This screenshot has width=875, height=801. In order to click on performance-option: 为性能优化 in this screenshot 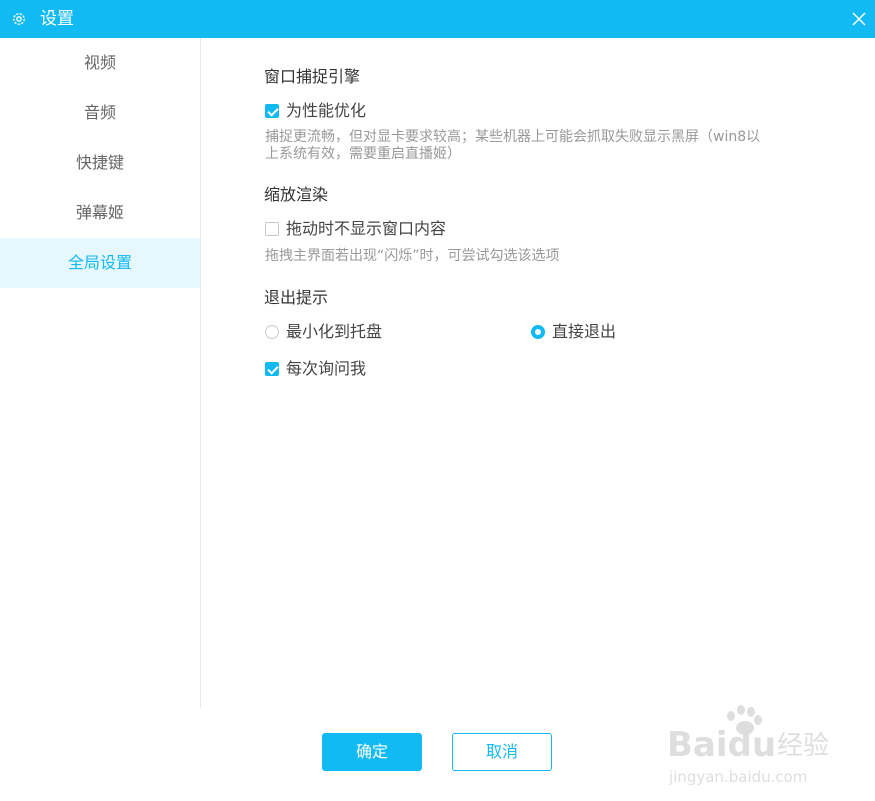, I will do `click(315, 111)`.